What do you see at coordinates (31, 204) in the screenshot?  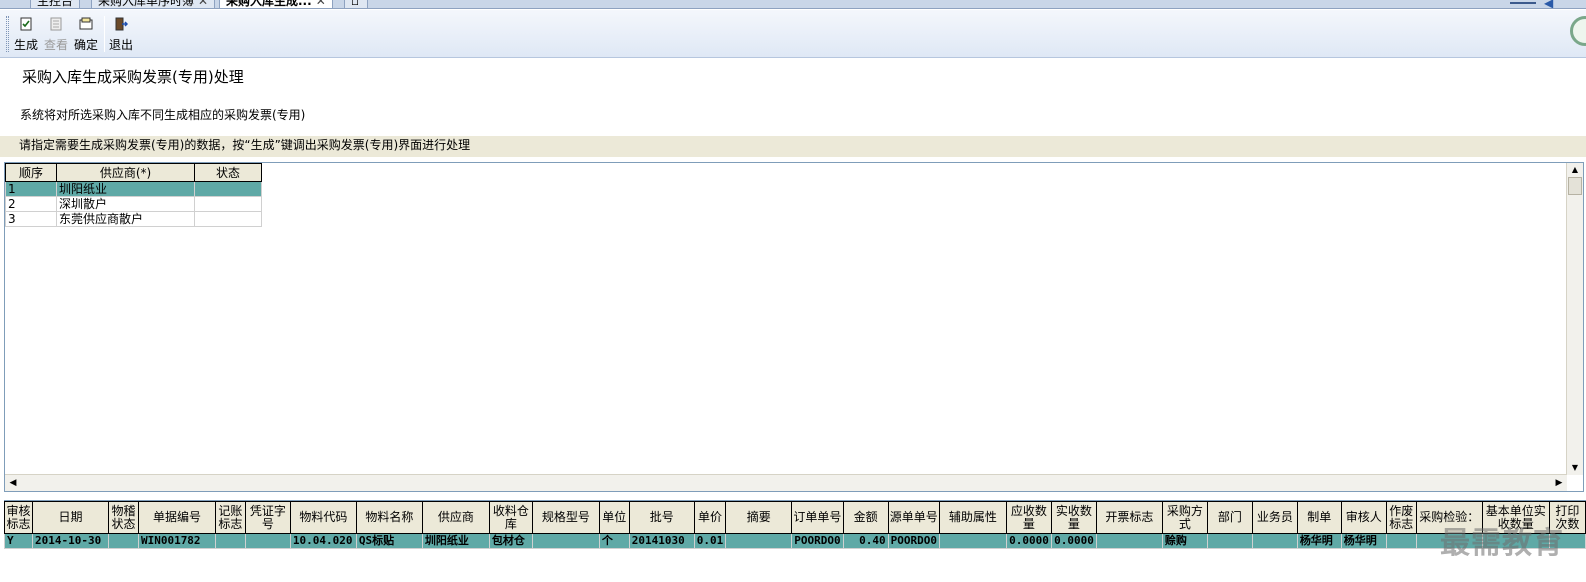 I see `cell-seq: 2` at bounding box center [31, 204].